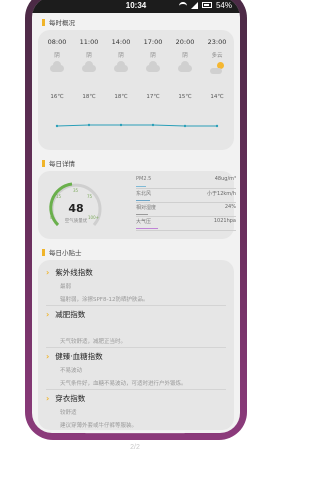 The width and height of the screenshot is (320, 480). I want to click on daily-title: 每日详情, so click(62, 164).